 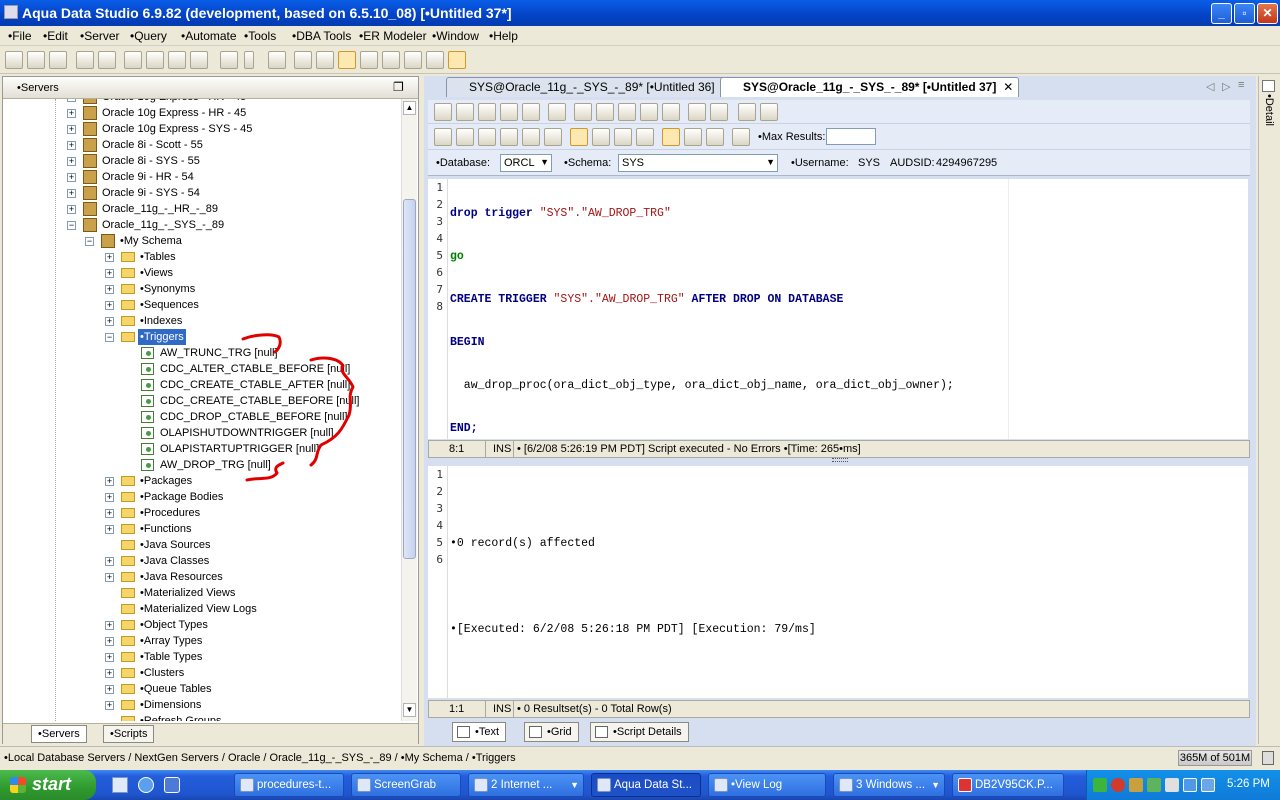 What do you see at coordinates (601, 137) in the screenshot?
I see `commit-icon` at bounding box center [601, 137].